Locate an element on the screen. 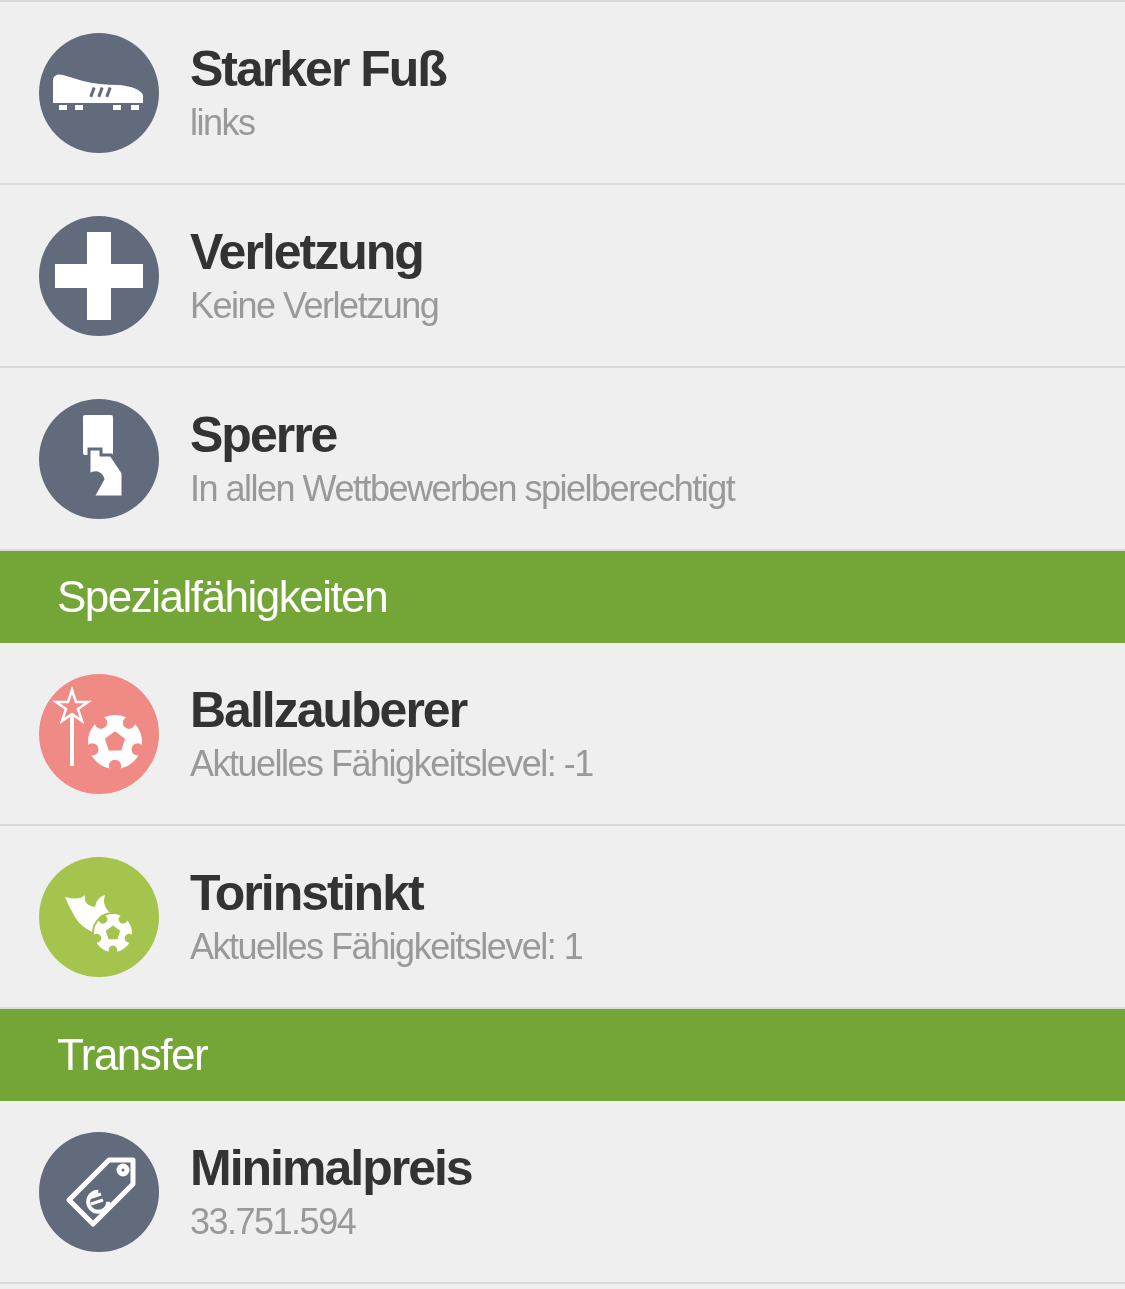 This screenshot has width=1125, height=1289. item-title: Ballzauberer is located at coordinates (329, 710).